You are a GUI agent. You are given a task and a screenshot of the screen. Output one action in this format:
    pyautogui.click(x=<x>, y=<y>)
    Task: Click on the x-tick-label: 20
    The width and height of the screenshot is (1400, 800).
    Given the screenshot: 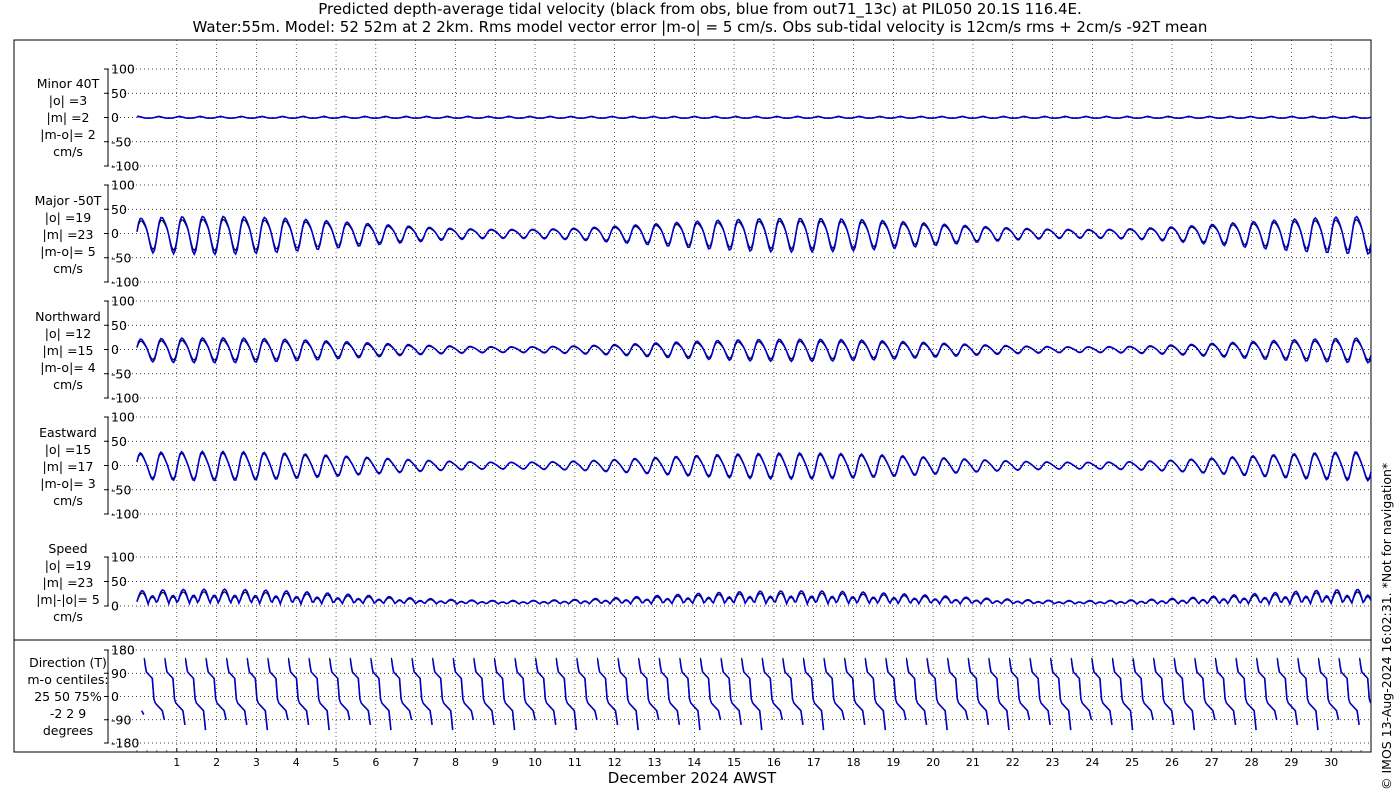 What is the action you would take?
    pyautogui.click(x=933, y=762)
    